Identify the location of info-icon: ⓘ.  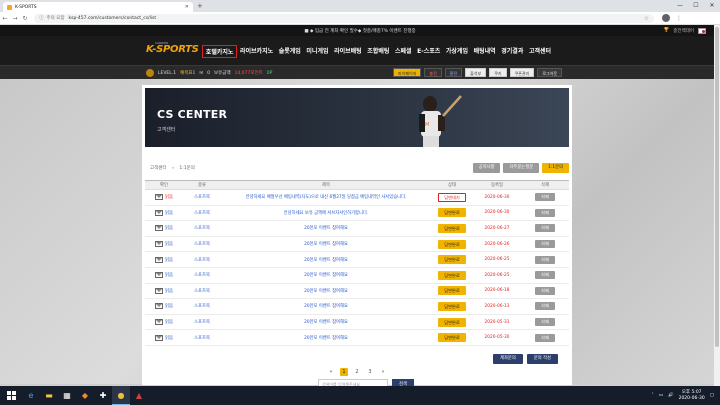
(41, 18).